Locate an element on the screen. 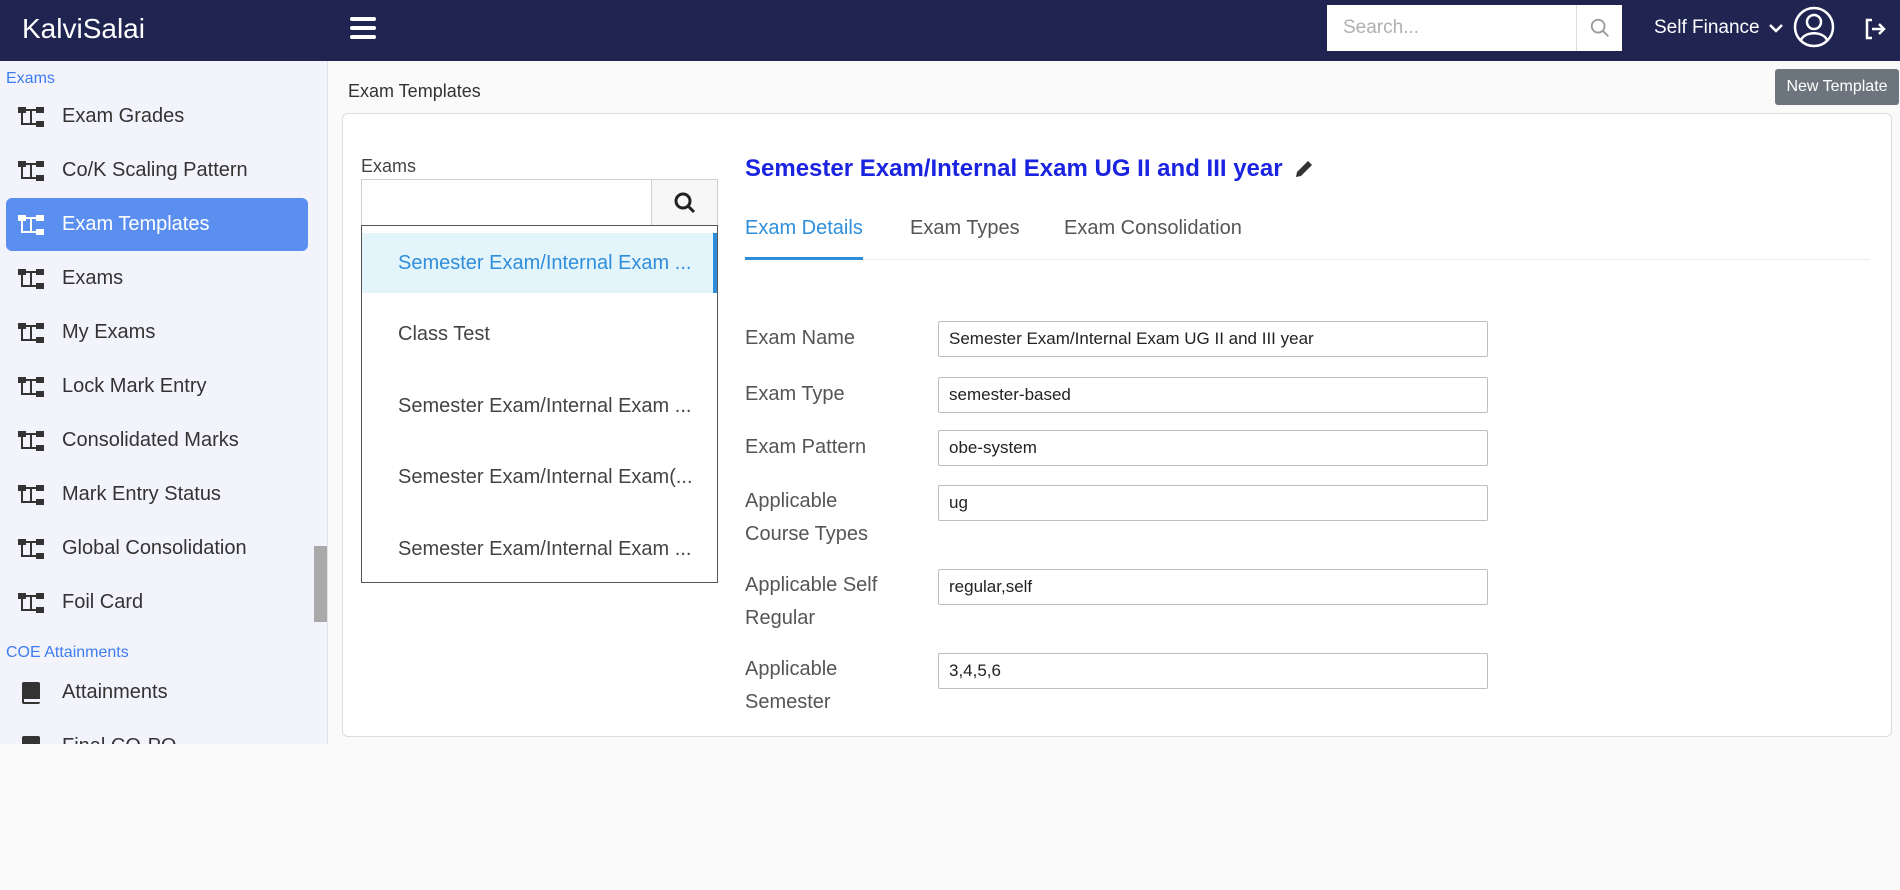  exam-type-field is located at coordinates (1213, 395).